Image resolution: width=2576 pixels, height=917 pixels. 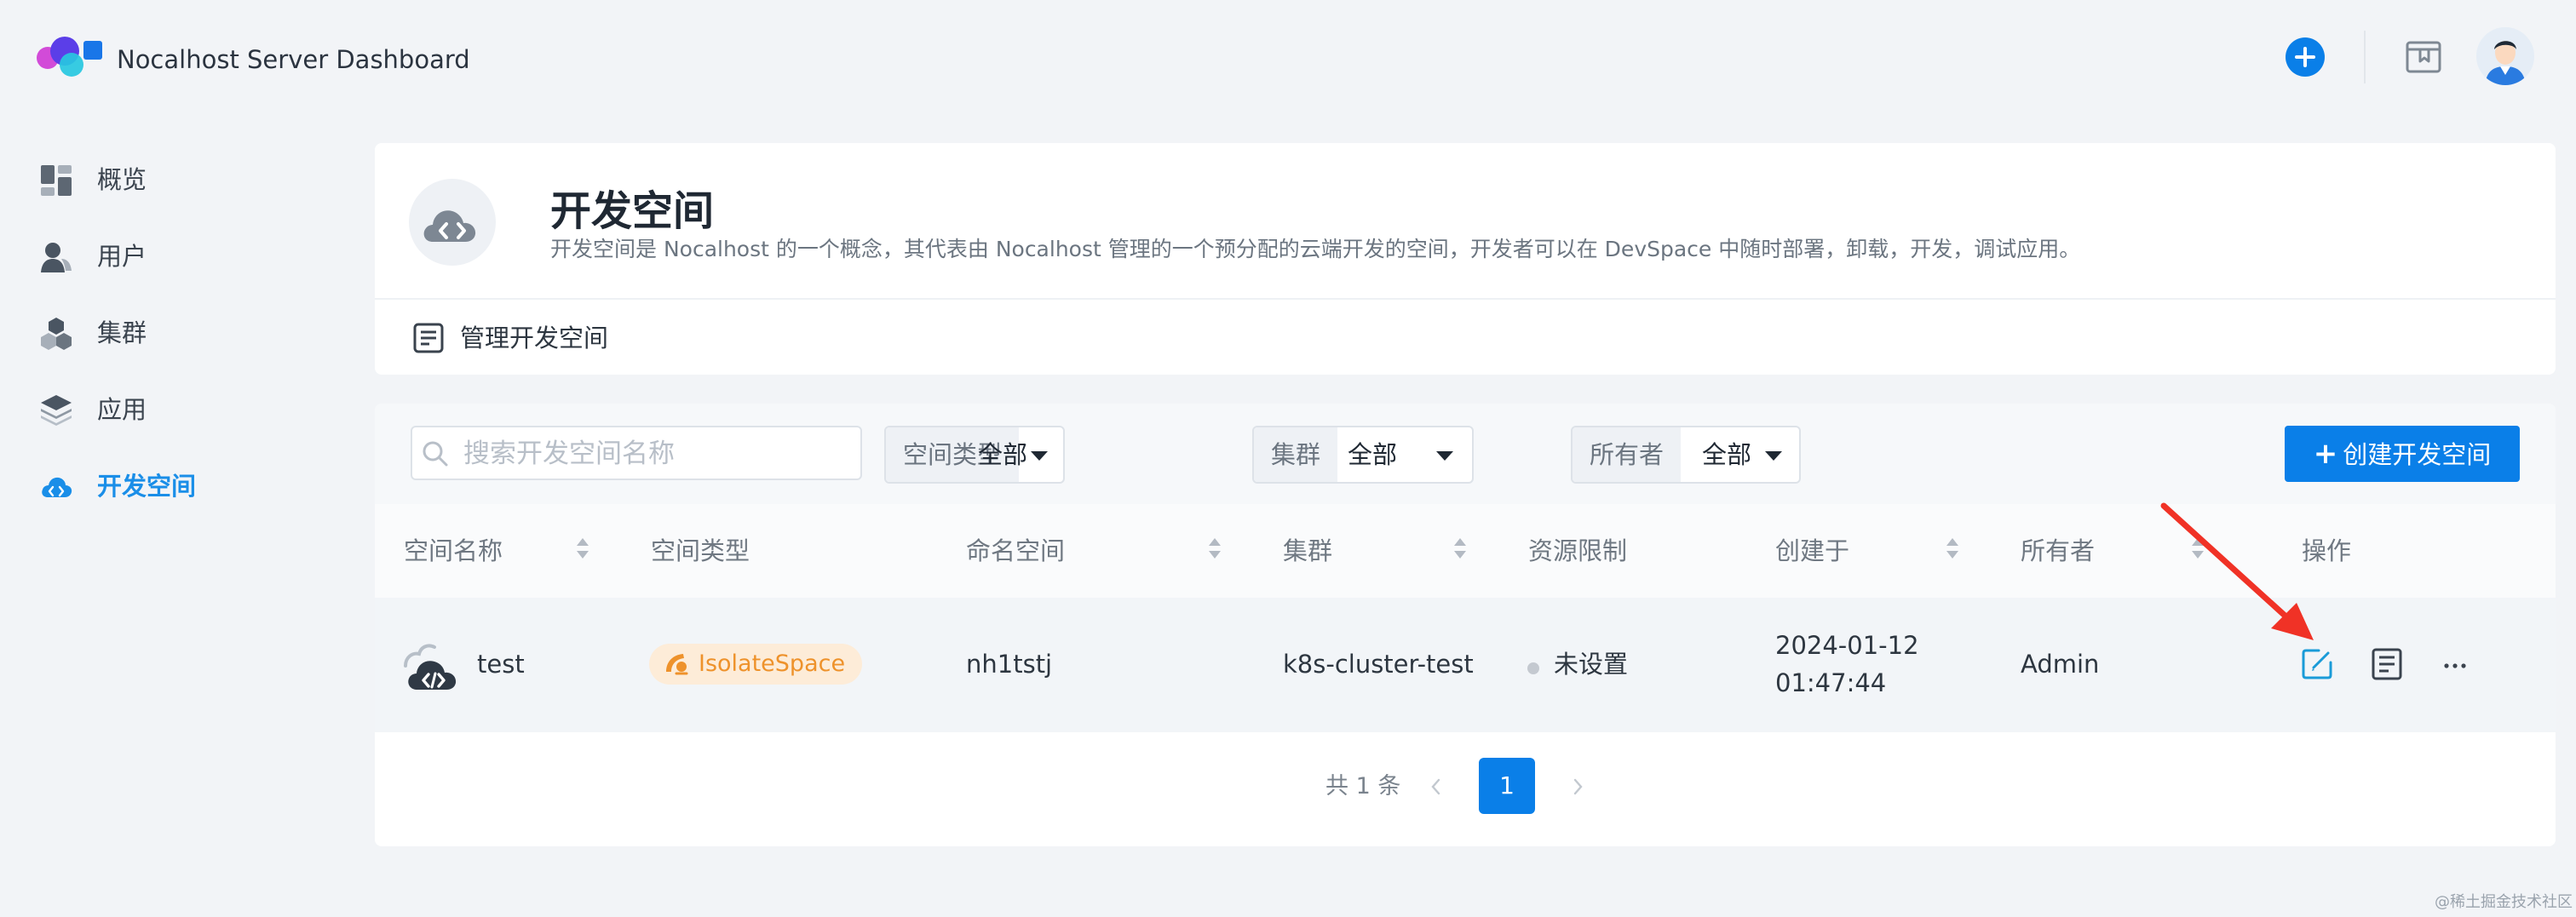 I want to click on page-title: 开发空间, so click(x=633, y=211).